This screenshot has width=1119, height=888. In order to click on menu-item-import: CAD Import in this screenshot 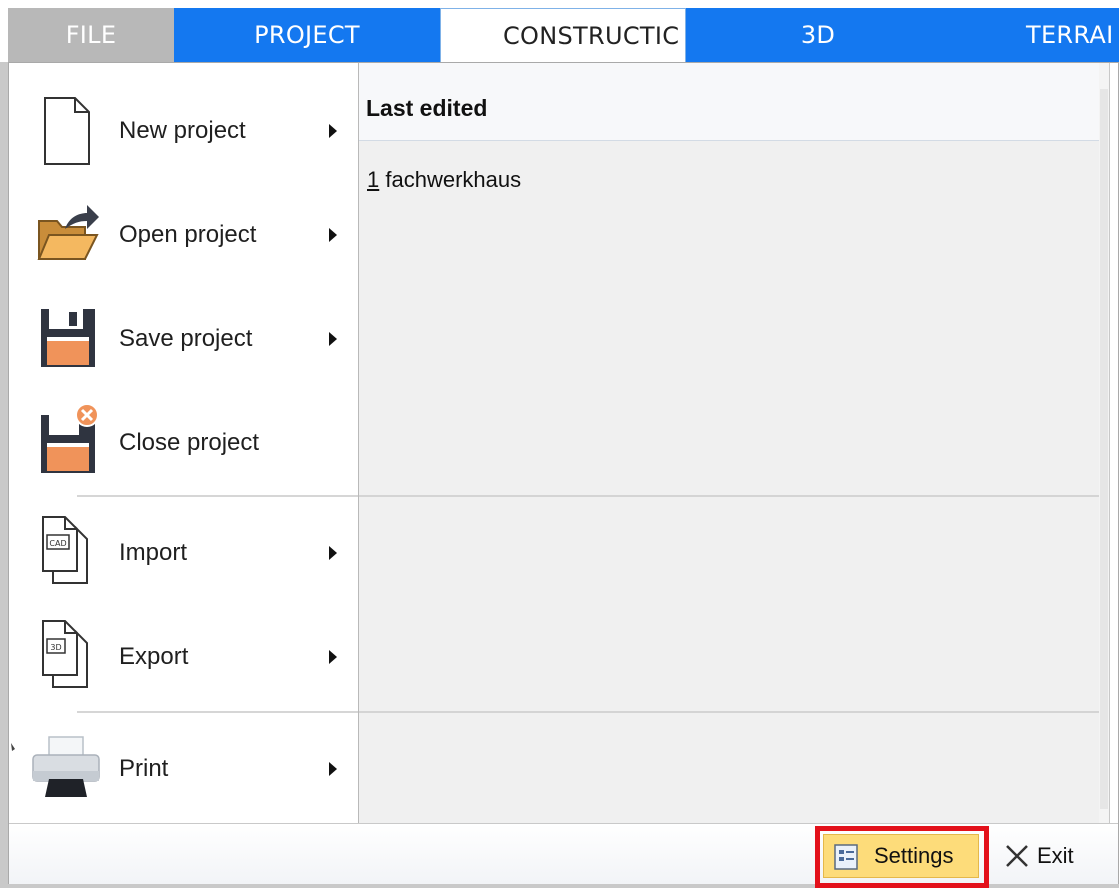, I will do `click(183, 553)`.